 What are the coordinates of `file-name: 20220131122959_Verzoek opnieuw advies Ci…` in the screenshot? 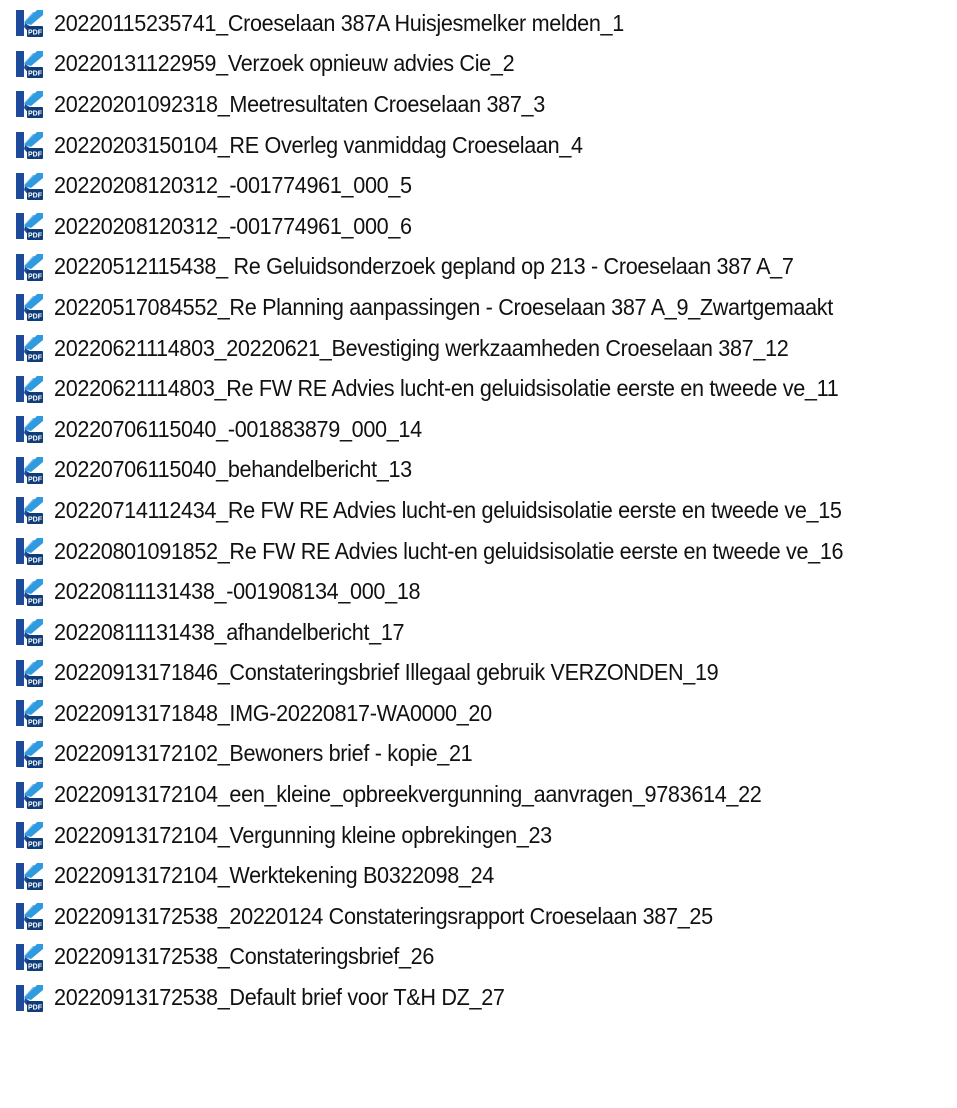 It's located at (284, 63).